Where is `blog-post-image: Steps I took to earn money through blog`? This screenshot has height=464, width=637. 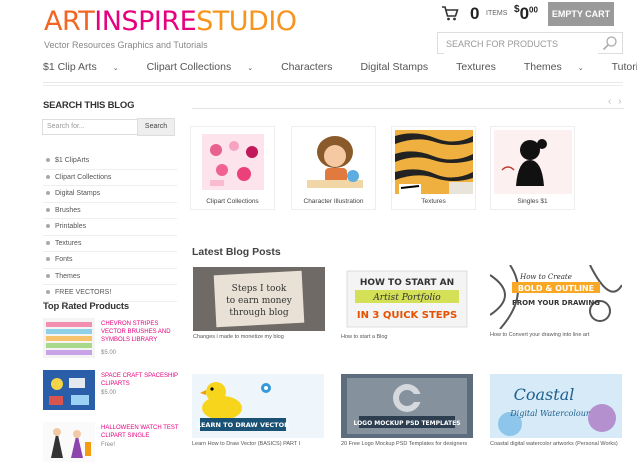
blog-post-image: Steps I took to earn money through blog is located at coordinates (259, 299).